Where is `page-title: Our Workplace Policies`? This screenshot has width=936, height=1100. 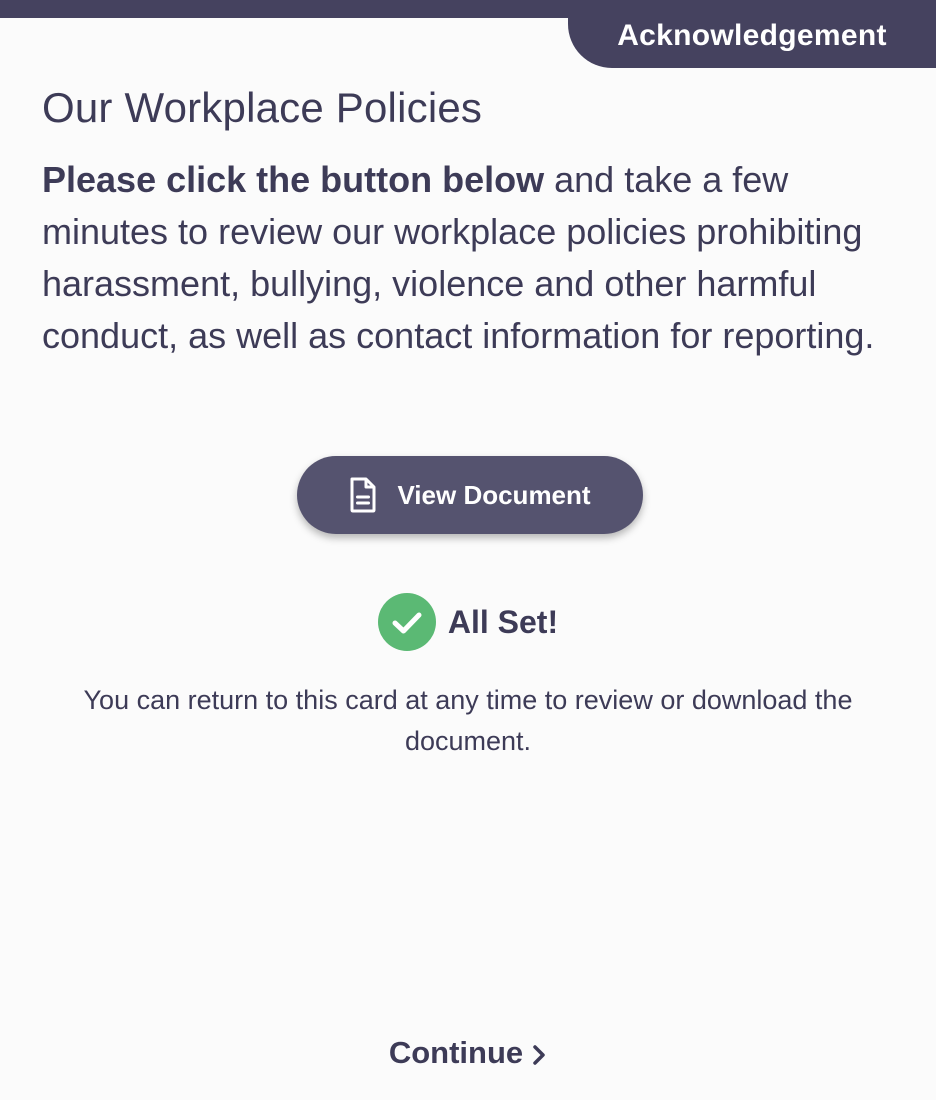
page-title: Our Workplace Policies is located at coordinates (262, 107).